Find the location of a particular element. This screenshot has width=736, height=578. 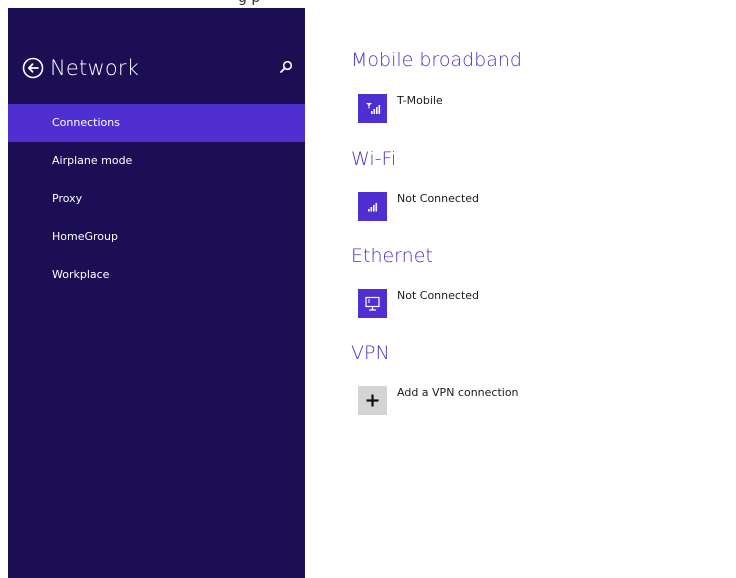

sidebar-item-label: Proxy is located at coordinates (67, 198).